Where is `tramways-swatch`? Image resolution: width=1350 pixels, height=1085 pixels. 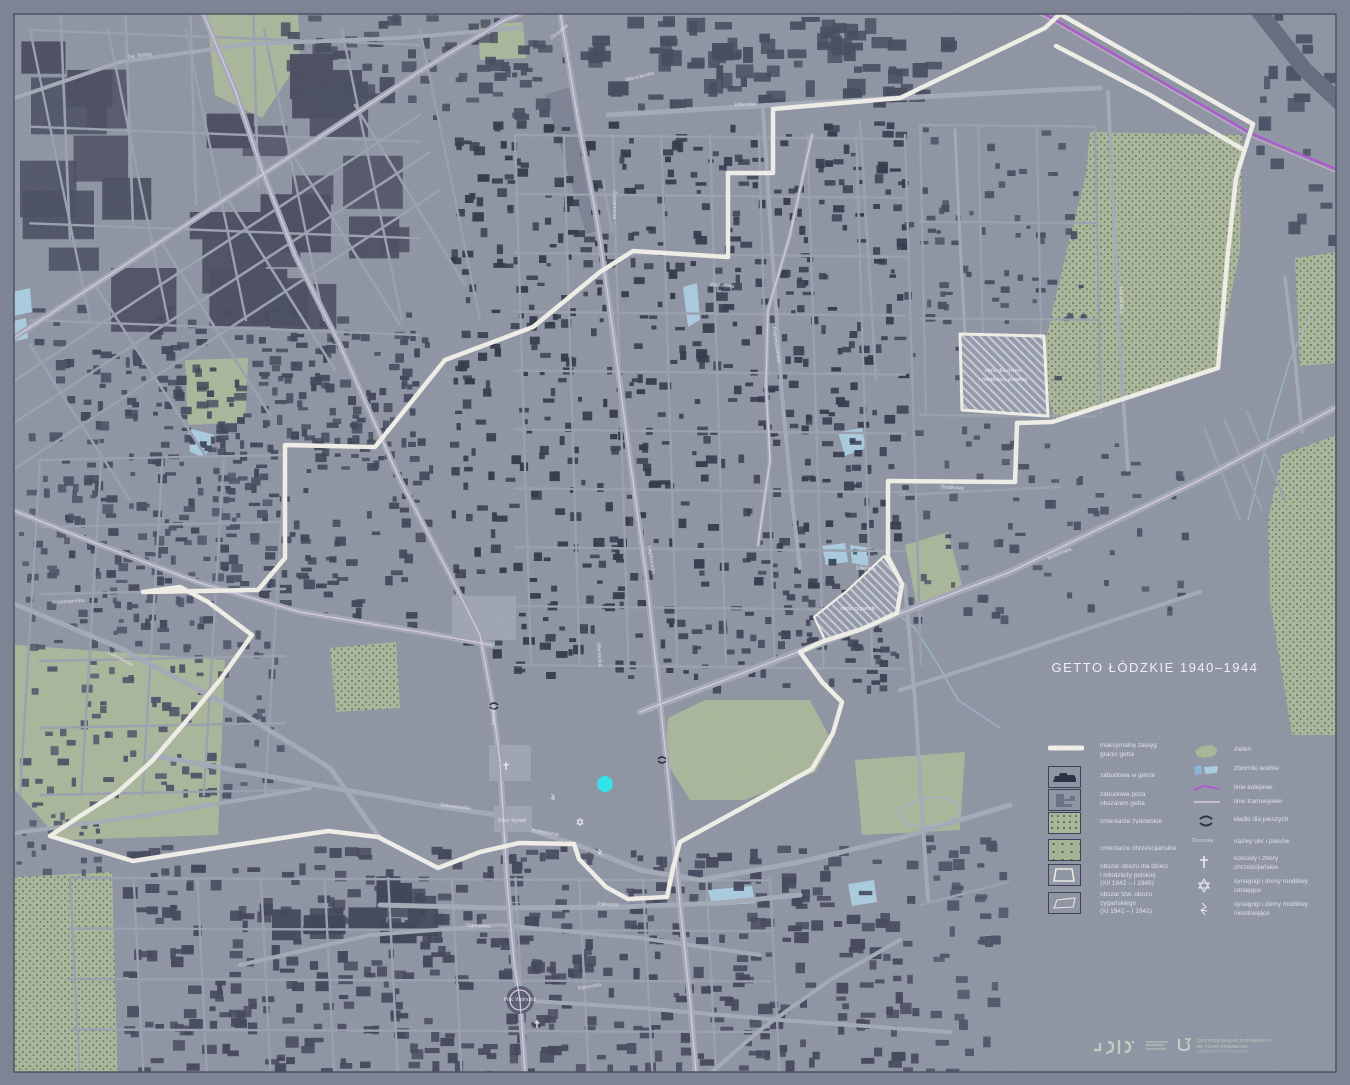
tramways-swatch is located at coordinates (1207, 804).